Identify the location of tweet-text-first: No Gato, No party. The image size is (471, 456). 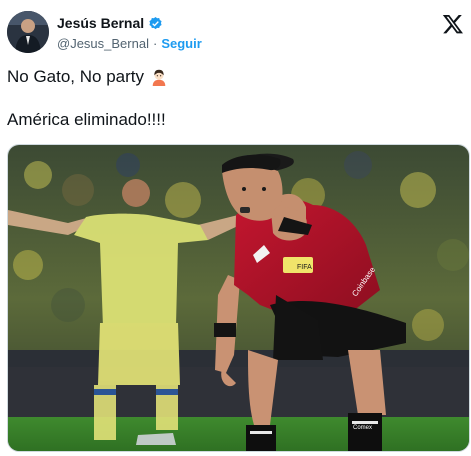
(76, 76).